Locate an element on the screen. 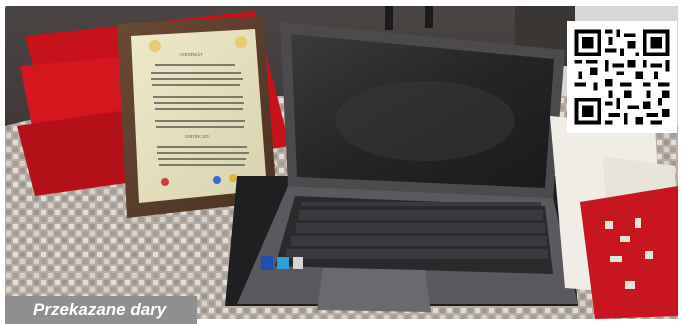 The width and height of the screenshot is (683, 324). plaque-heading-2: CERTIFICATE is located at coordinates (197, 136).